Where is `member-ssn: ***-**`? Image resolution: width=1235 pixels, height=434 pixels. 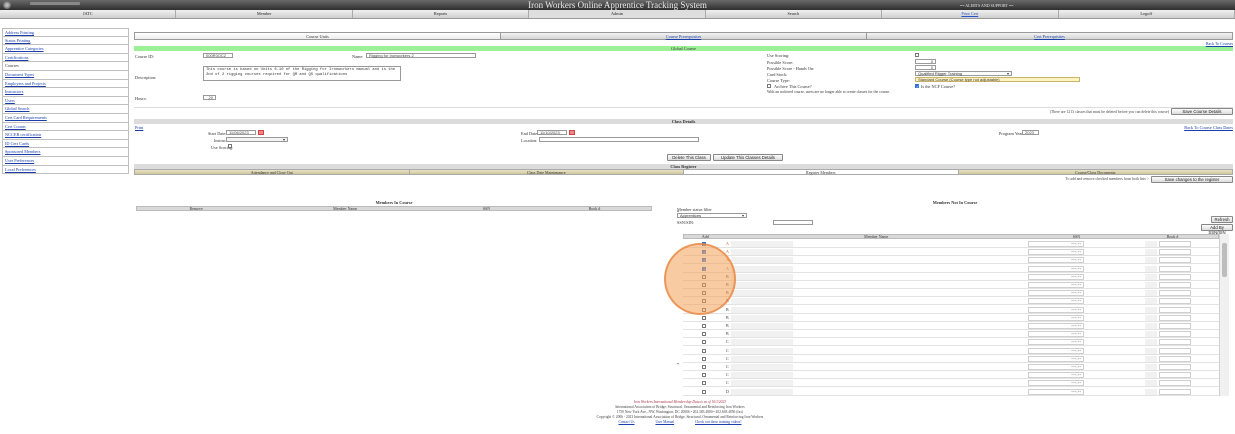 member-ssn: ***-** is located at coordinates (1056, 350).